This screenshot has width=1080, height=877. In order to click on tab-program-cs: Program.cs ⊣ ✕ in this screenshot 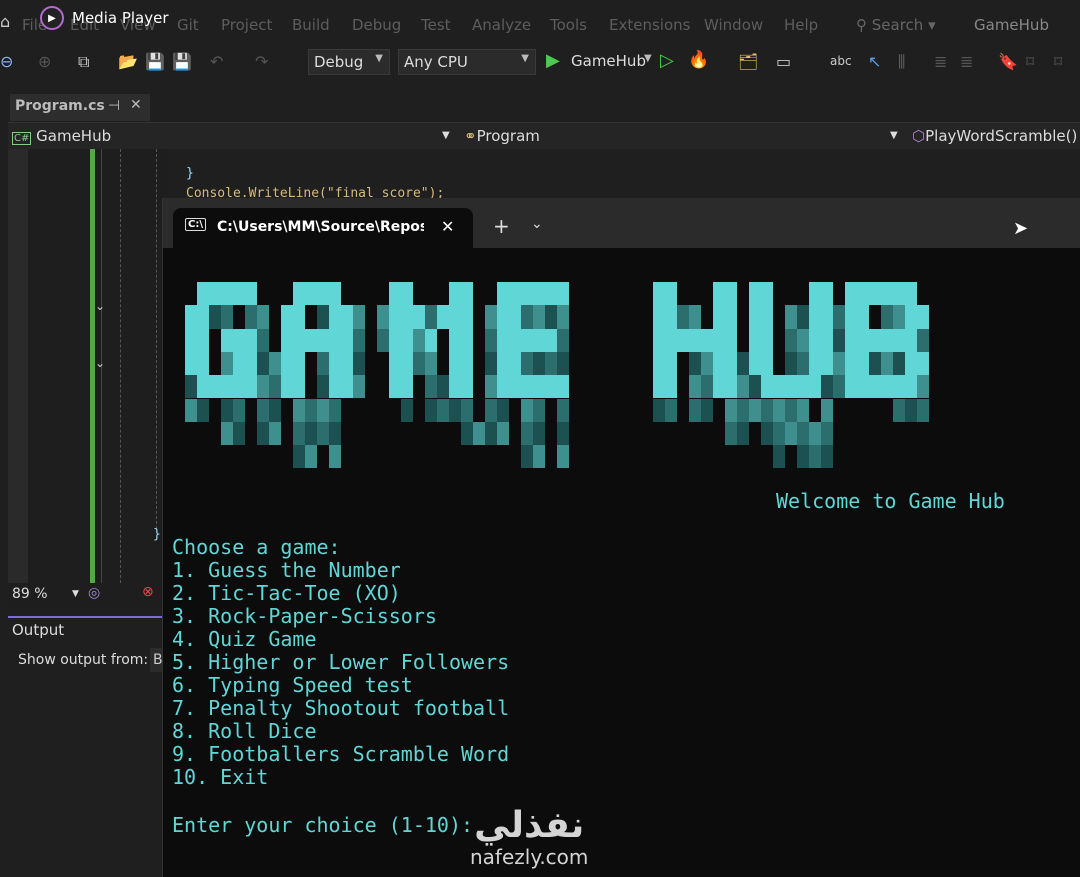, I will do `click(80, 107)`.